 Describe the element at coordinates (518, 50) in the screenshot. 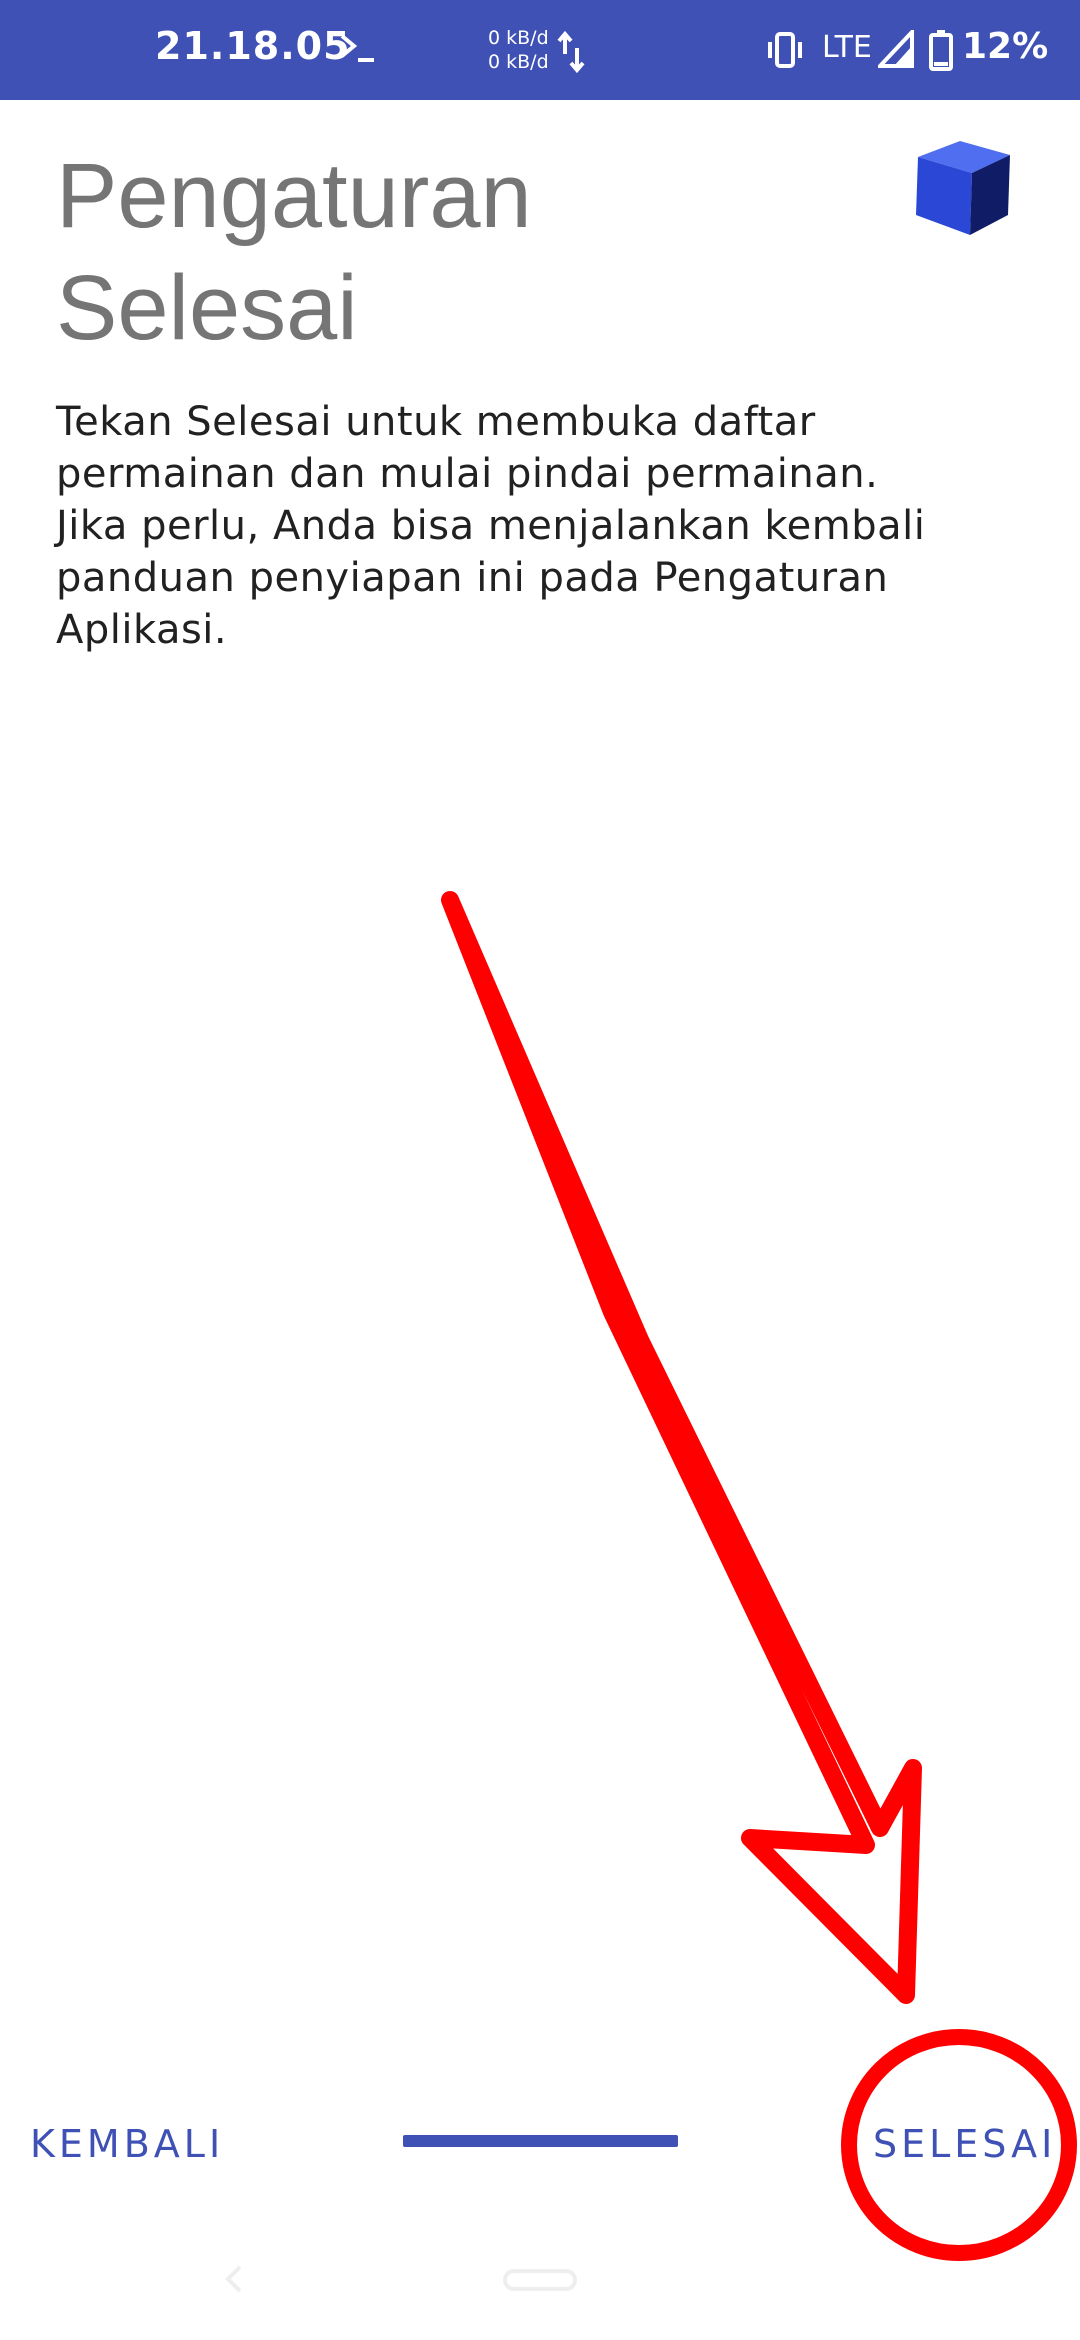

I see `data-rate: 0 kB/d 0 kB/d` at that location.